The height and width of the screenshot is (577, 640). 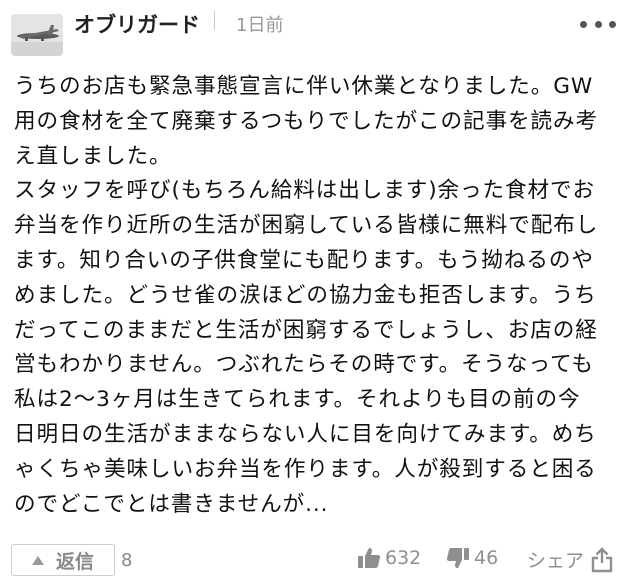 What do you see at coordinates (214, 20) in the screenshot?
I see `header-divider` at bounding box center [214, 20].